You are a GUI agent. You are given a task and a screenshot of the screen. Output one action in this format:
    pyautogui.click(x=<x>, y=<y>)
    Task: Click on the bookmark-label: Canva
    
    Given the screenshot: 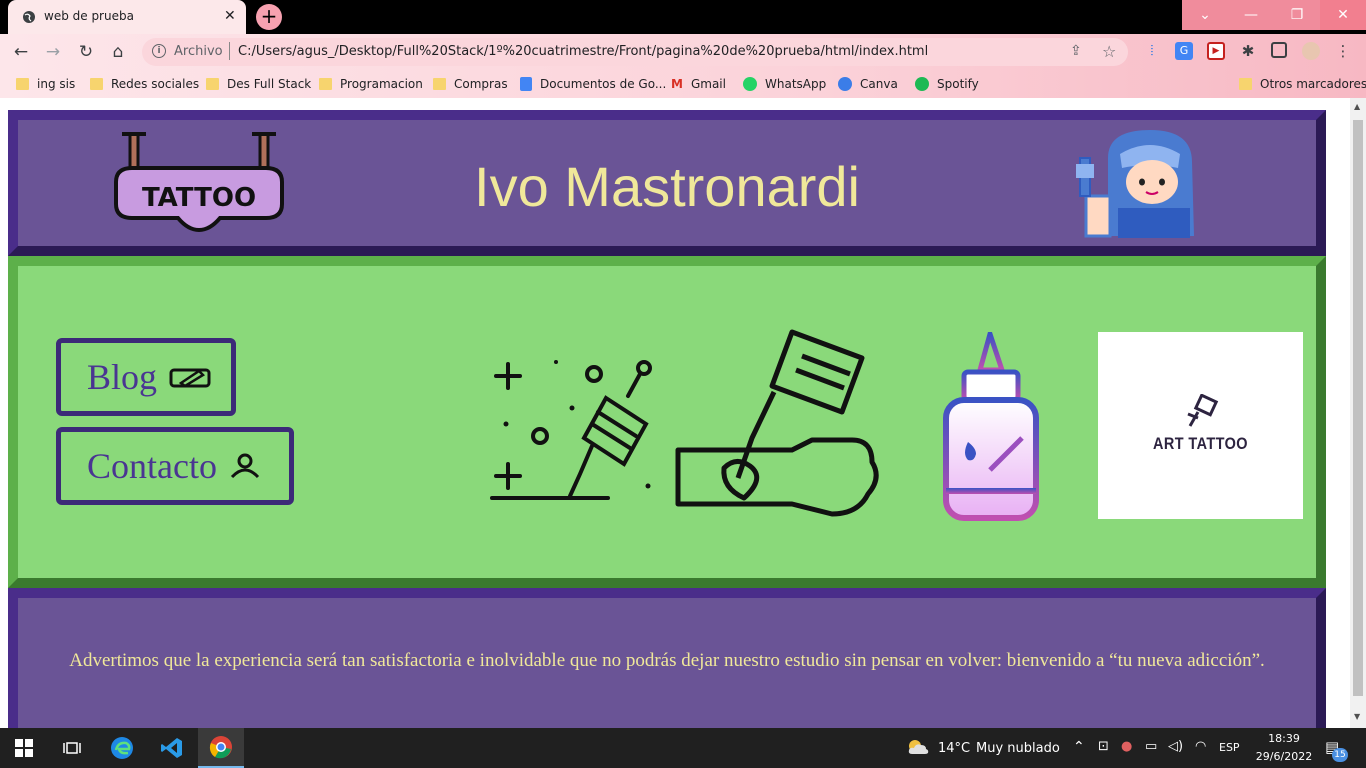 What is the action you would take?
    pyautogui.click(x=879, y=84)
    